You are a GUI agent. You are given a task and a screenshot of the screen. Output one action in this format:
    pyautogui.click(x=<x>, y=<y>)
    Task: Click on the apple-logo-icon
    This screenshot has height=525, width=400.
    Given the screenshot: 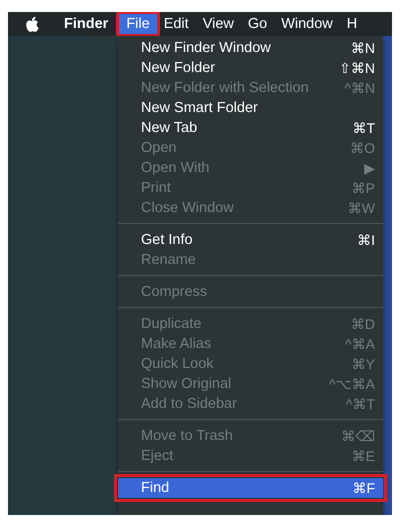 What is the action you would take?
    pyautogui.click(x=33, y=24)
    